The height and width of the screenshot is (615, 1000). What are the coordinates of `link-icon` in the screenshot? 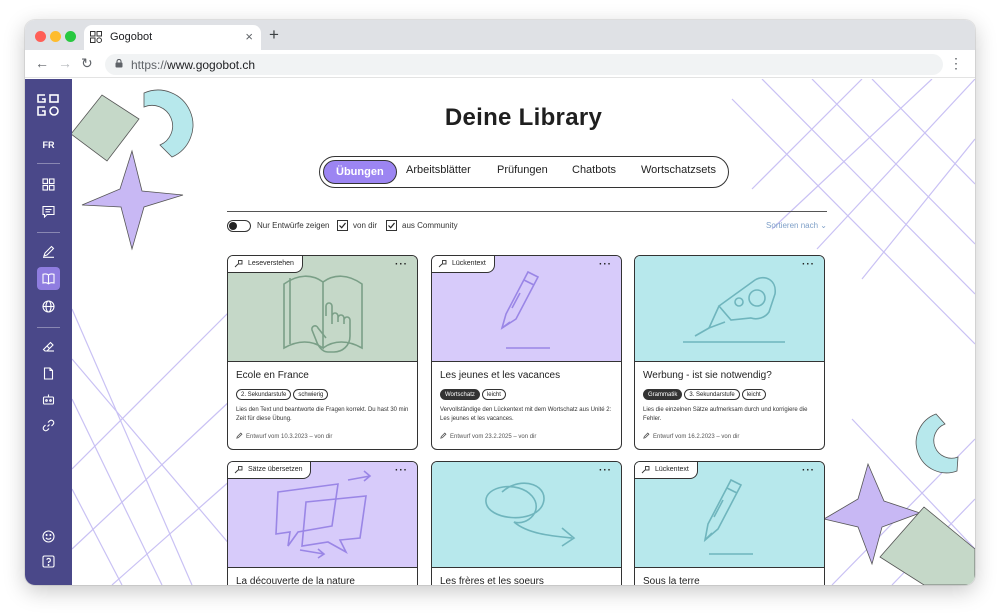 It's located at (48, 425).